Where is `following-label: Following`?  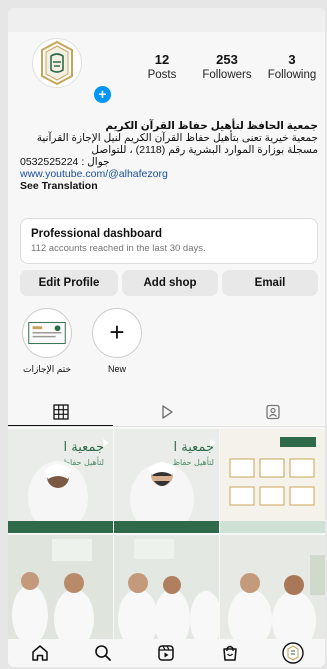
following-label: Following is located at coordinates (292, 75).